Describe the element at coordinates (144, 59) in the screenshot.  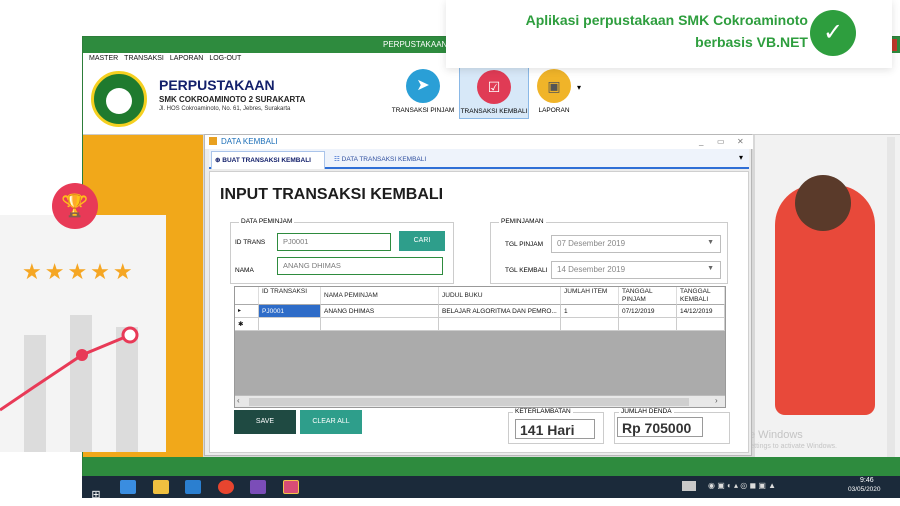
I see `menu-transaksi: TRANSAKSI` at that location.